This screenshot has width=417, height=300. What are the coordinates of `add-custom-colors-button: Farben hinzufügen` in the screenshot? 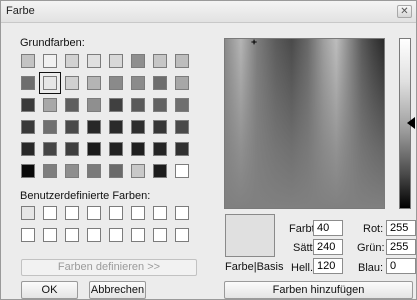 It's located at (318, 290).